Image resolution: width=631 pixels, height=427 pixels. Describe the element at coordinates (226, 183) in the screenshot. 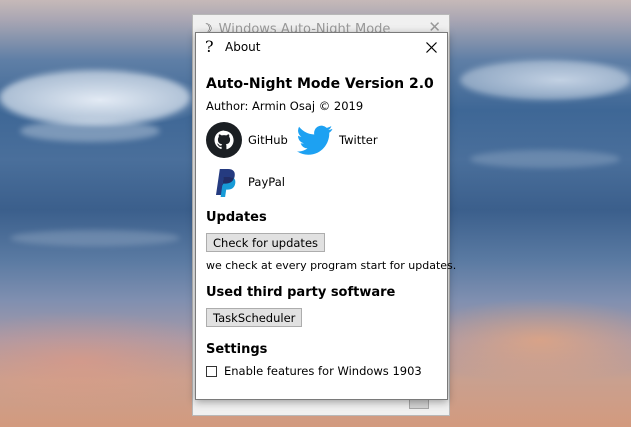

I see `paypal-icon` at that location.